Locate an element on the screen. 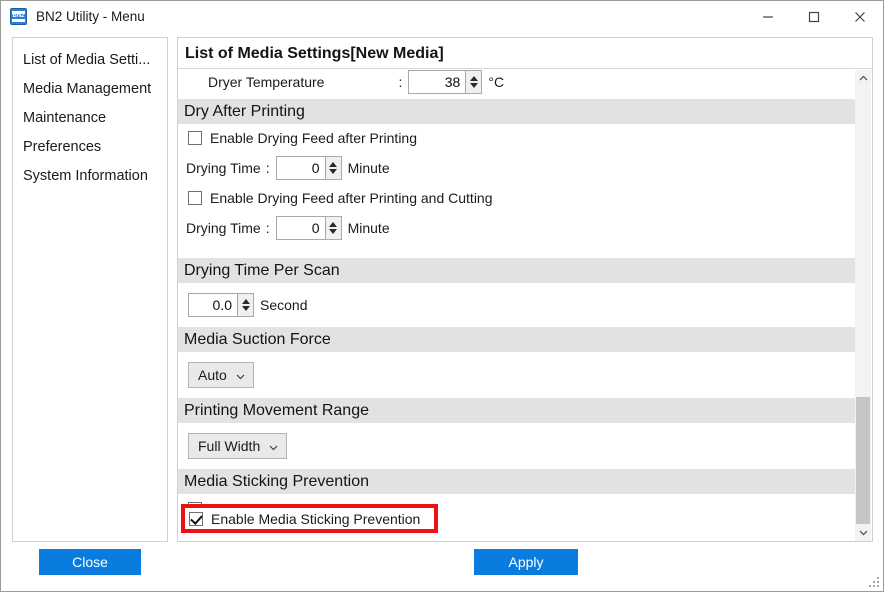 Image resolution: width=884 pixels, height=592 pixels. enable-media-sticking-prevention-checkbox-highlighted is located at coordinates (196, 518).